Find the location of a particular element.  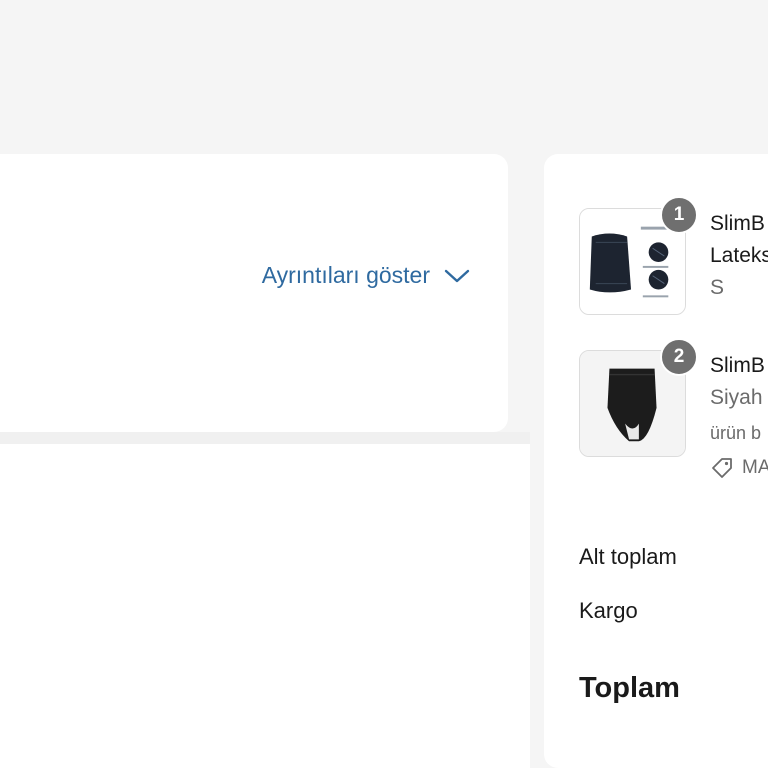

product-title-line2: Lateks is located at coordinates (739, 255).